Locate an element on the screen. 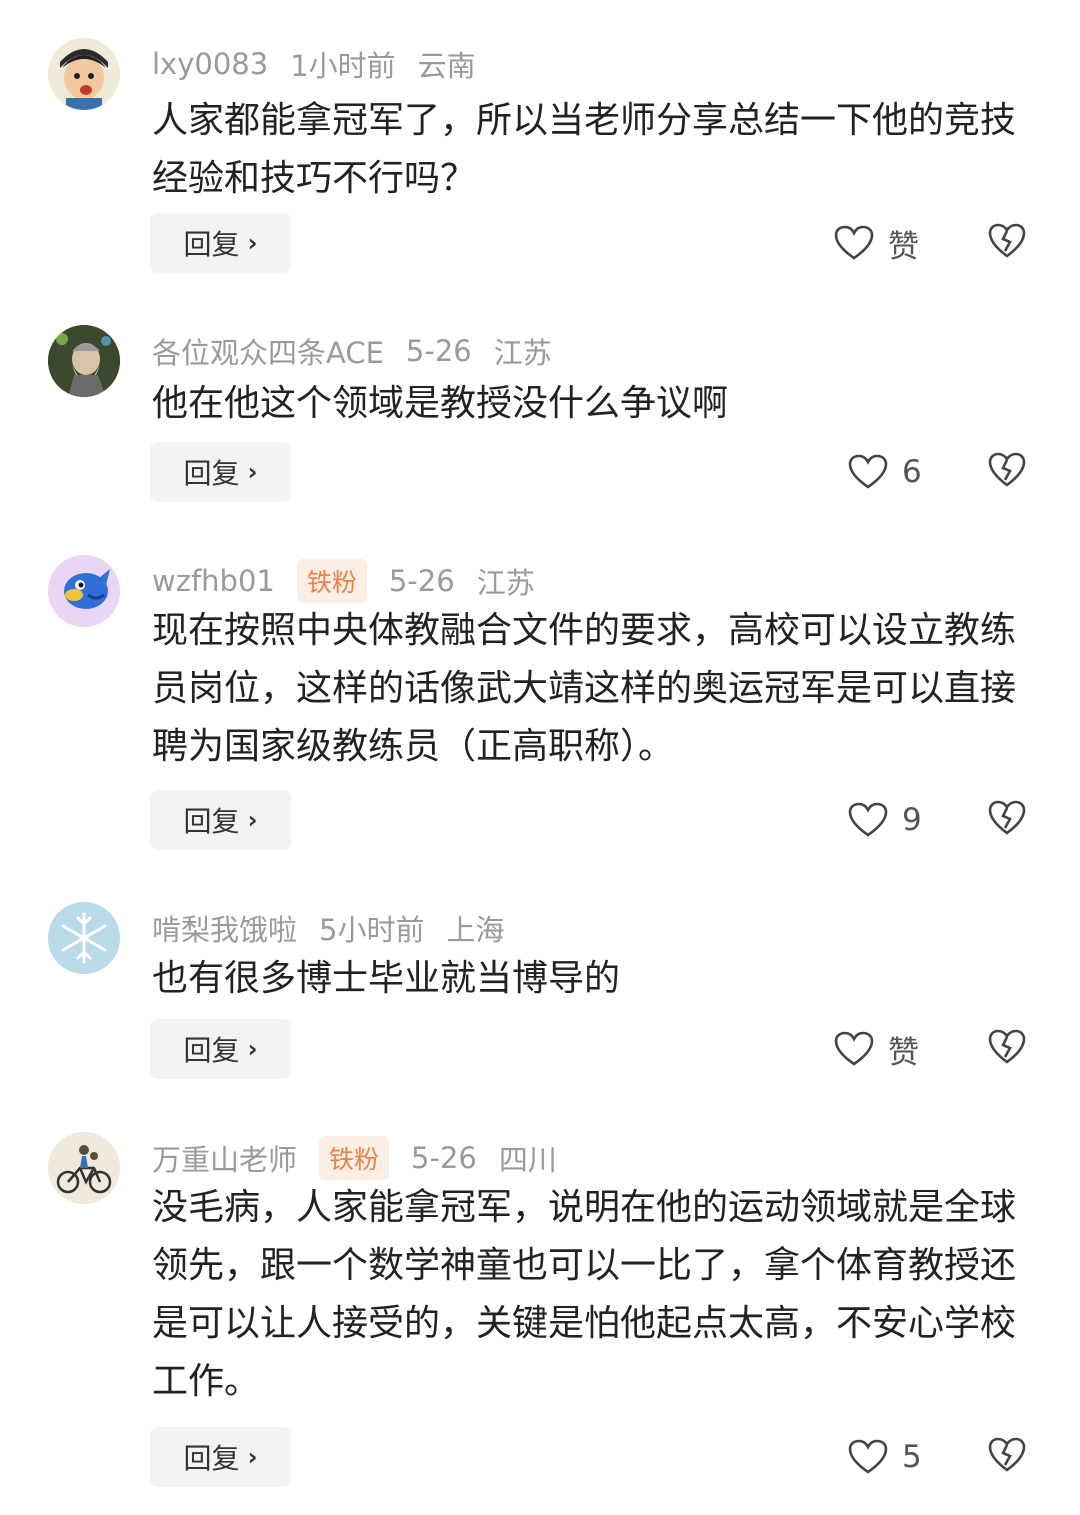 Image resolution: width=1080 pixels, height=1515 pixels. timestamp: 5小时前 is located at coordinates (372, 930).